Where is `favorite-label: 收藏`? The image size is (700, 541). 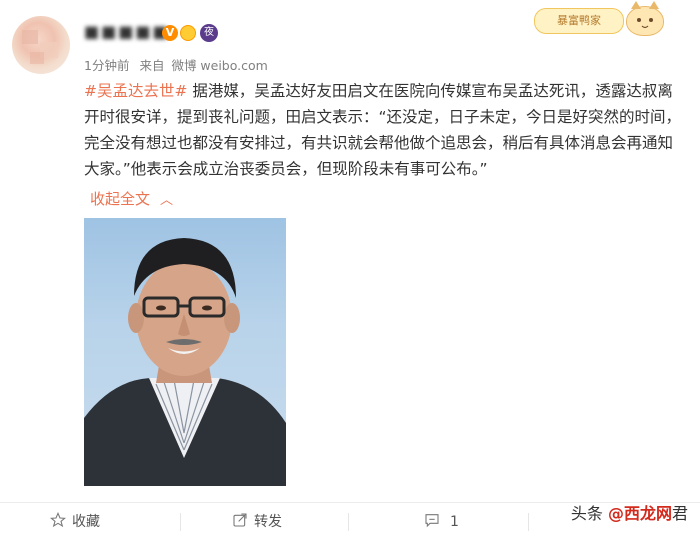
favorite-label: 收藏 is located at coordinates (86, 522).